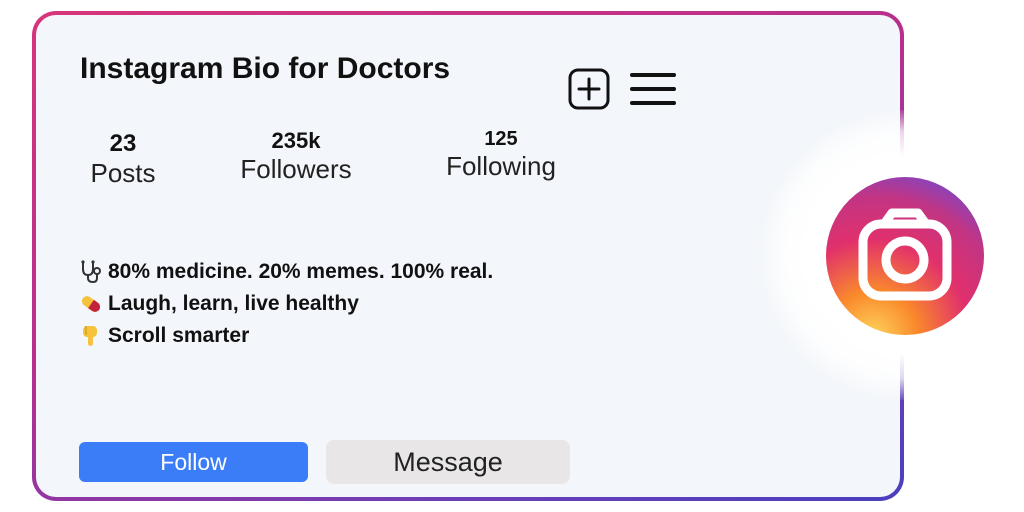  Describe the element at coordinates (91, 272) in the screenshot. I see `stethoscope-icon` at that location.